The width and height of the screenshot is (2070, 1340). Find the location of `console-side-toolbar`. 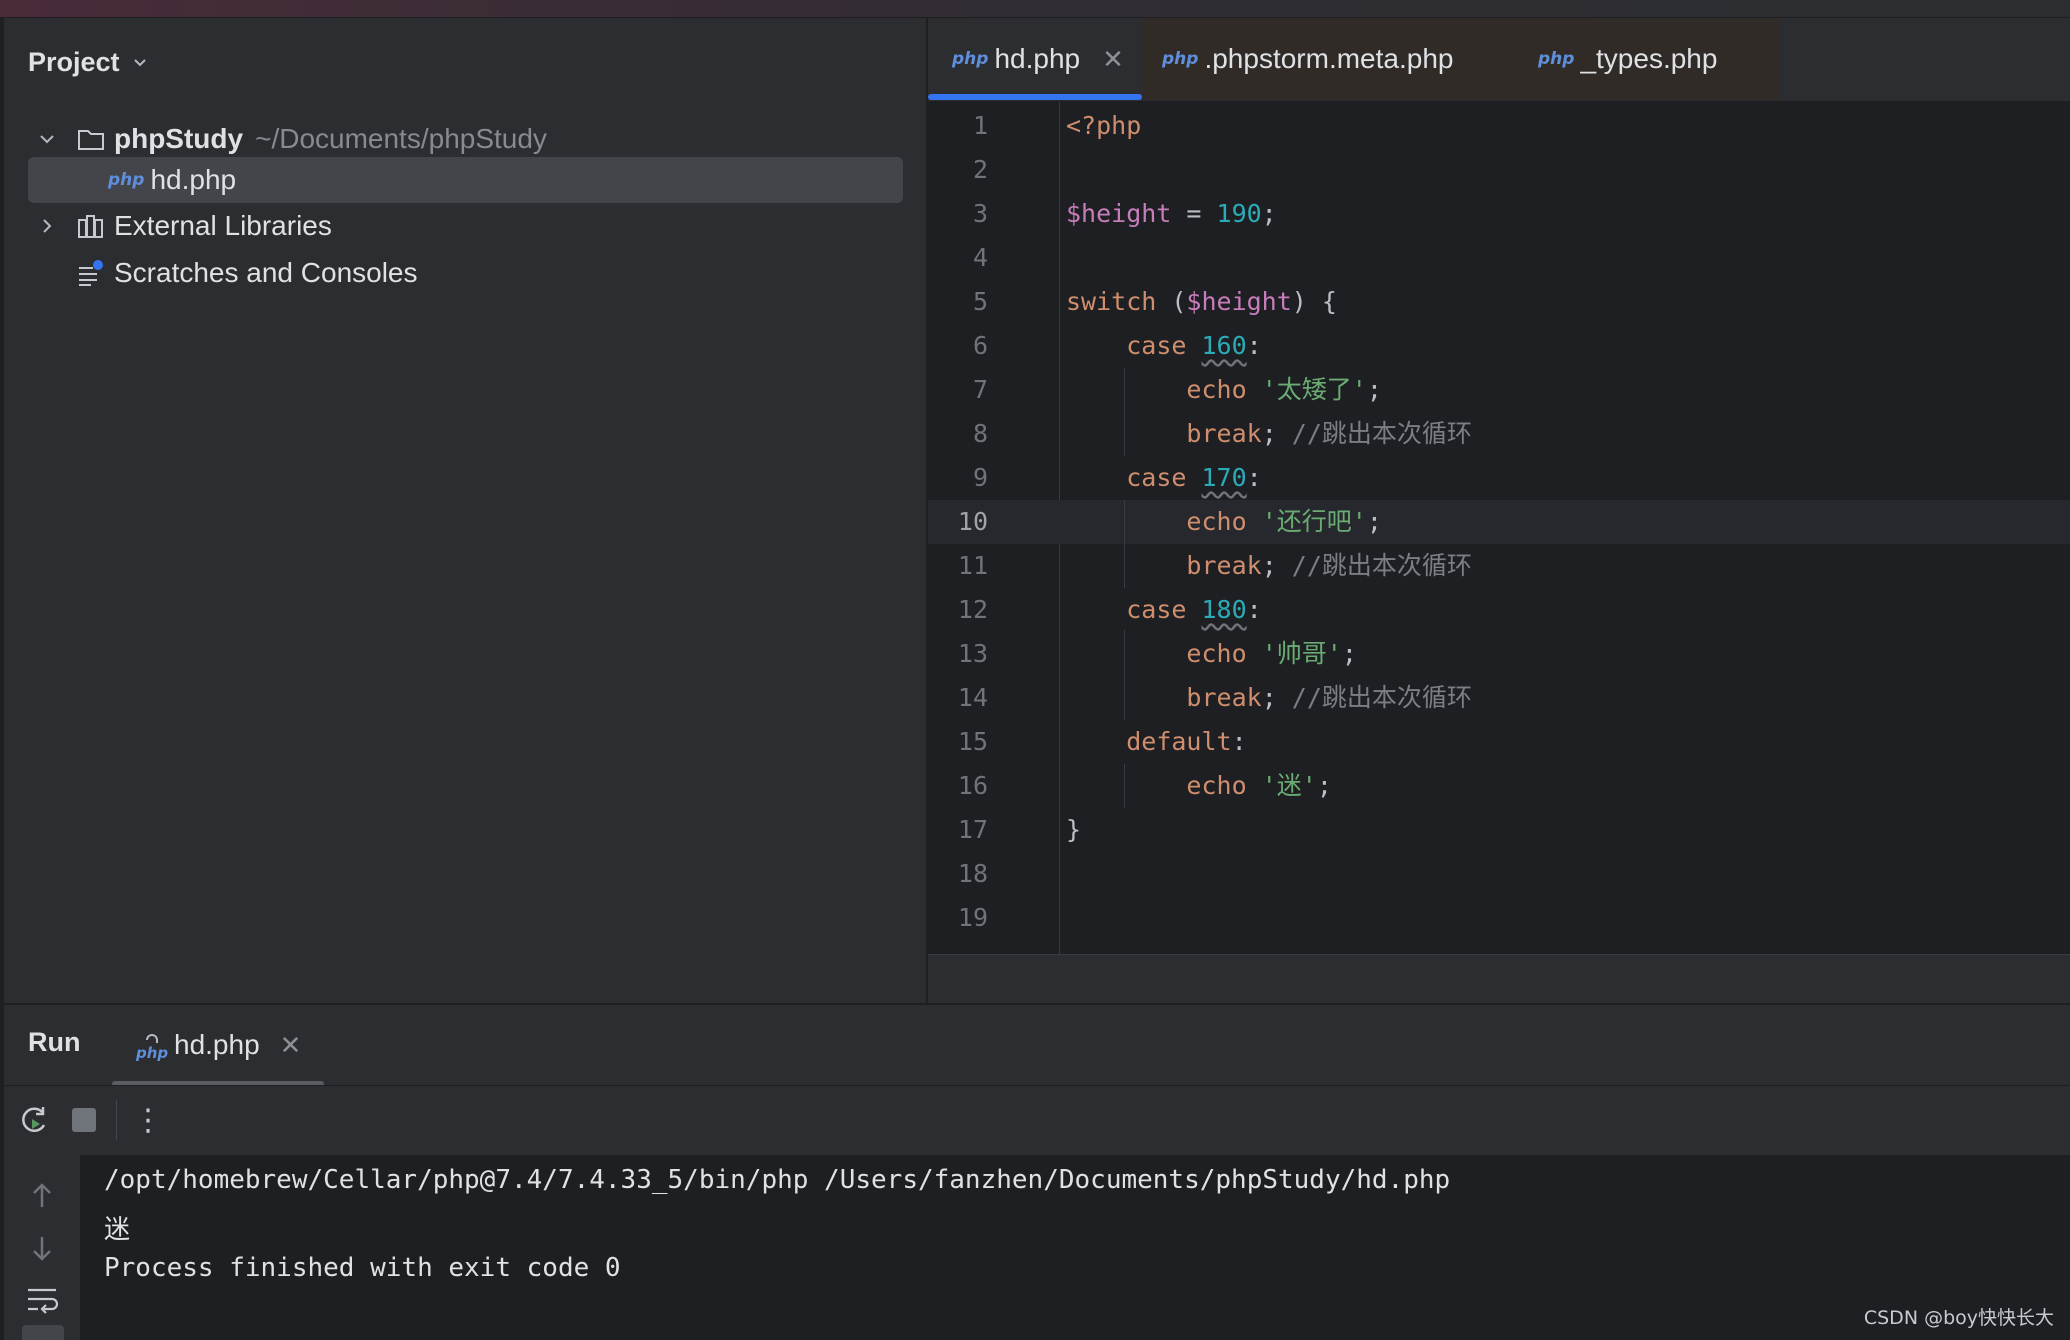

console-side-toolbar is located at coordinates (40, 1247).